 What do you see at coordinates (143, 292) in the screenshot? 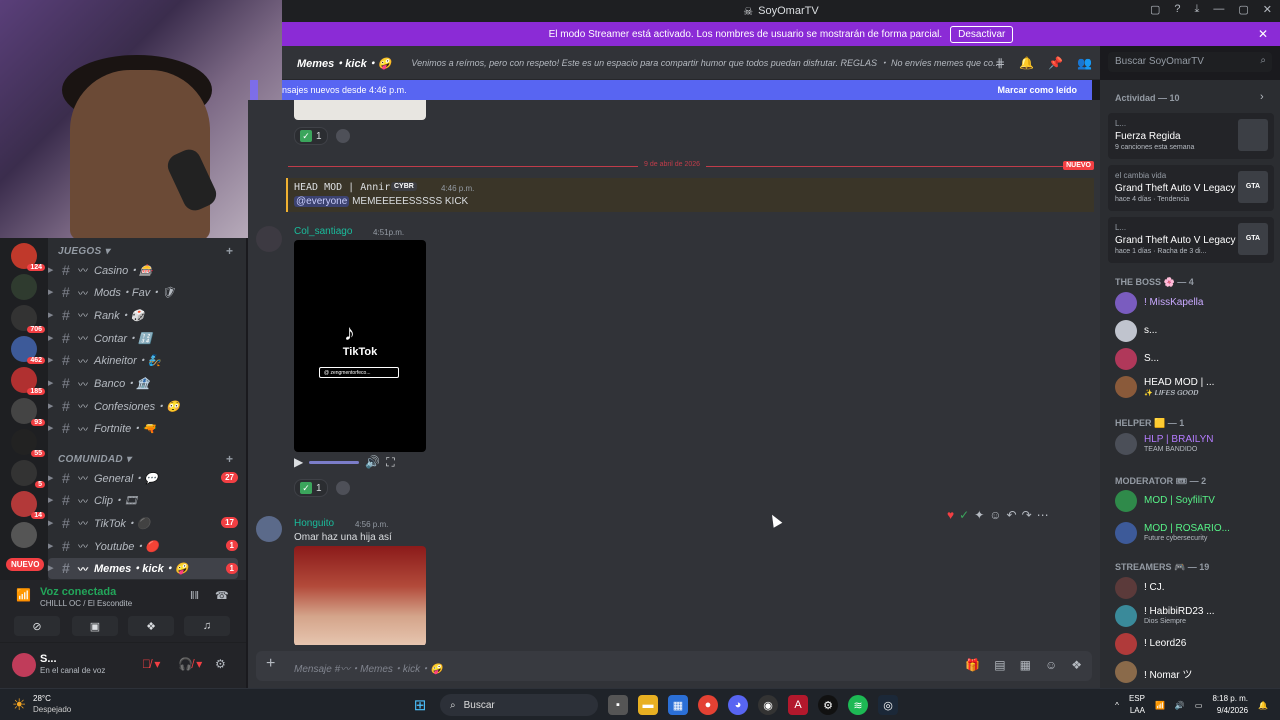
I see `channel-item: ▶ # 〰 Mods・Fav・🛡` at bounding box center [143, 292].